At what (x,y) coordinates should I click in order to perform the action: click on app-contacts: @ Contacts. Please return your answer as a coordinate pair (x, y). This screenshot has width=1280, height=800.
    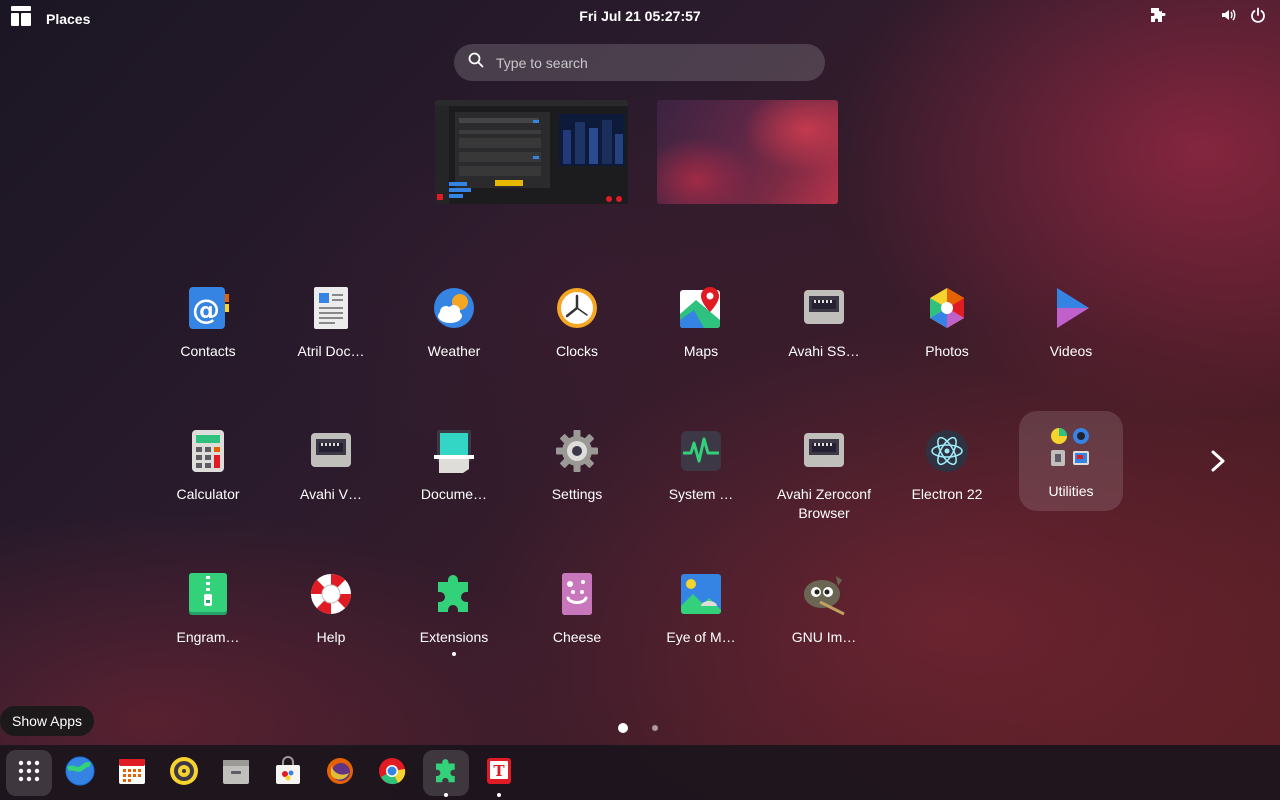
    Looking at the image, I should click on (208, 322).